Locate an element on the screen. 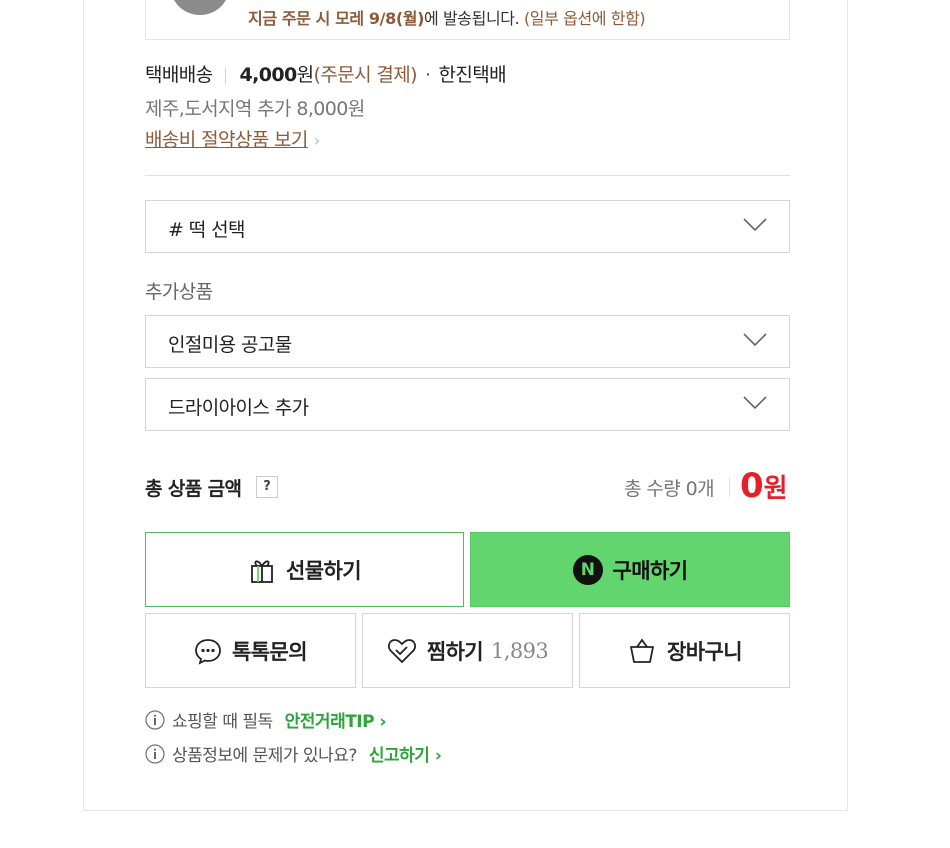  report-link: 신고하기 › is located at coordinates (405, 753).